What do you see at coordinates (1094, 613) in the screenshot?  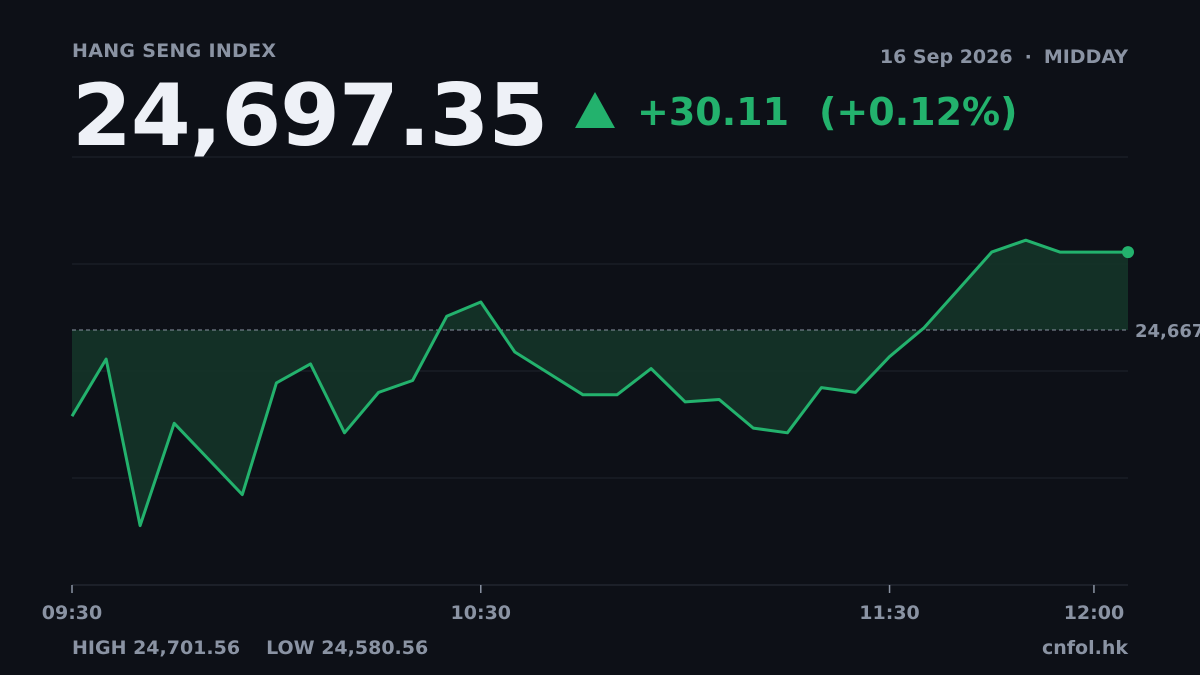 I see `x-tick-label: 12:00` at bounding box center [1094, 613].